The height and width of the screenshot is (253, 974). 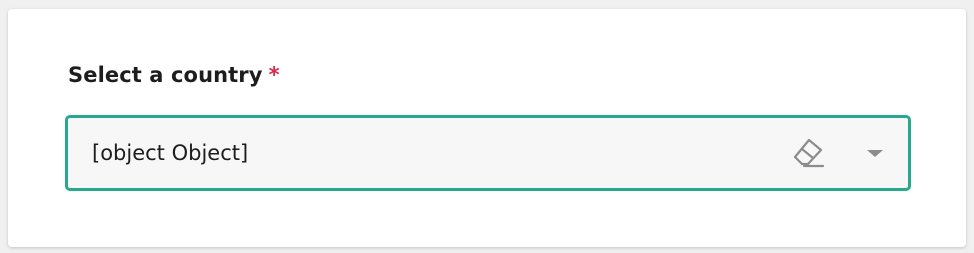 What do you see at coordinates (165, 75) in the screenshot?
I see `field-label-text: Select a country` at bounding box center [165, 75].